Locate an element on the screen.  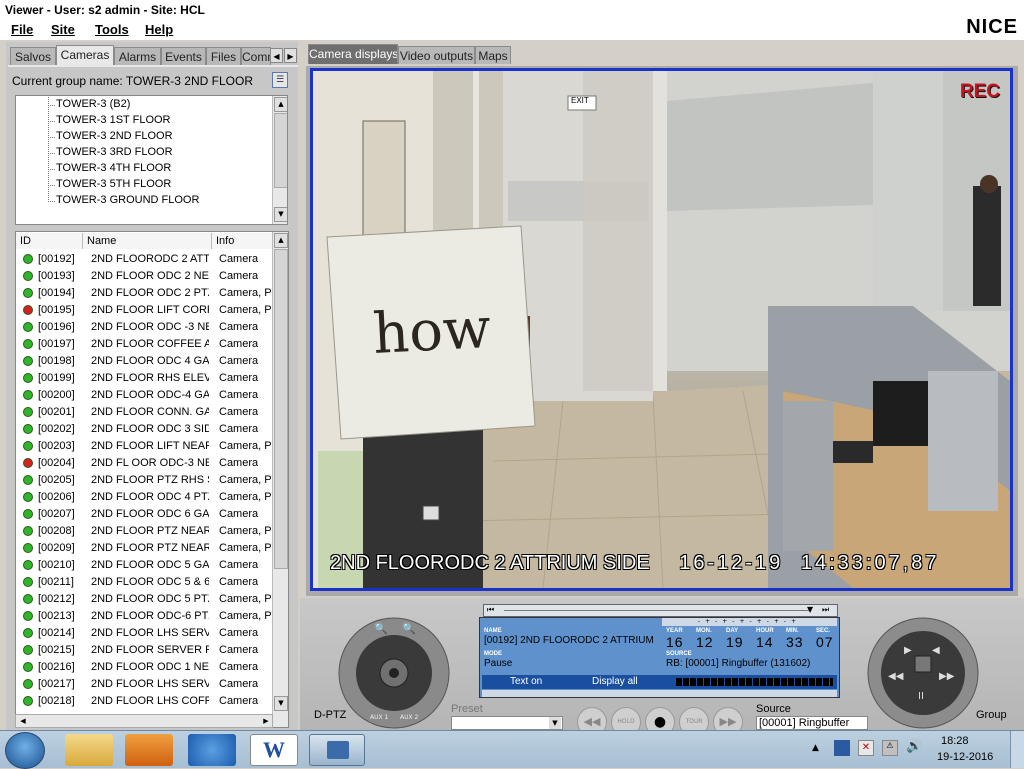
menu-help: Help is located at coordinates (159, 29).